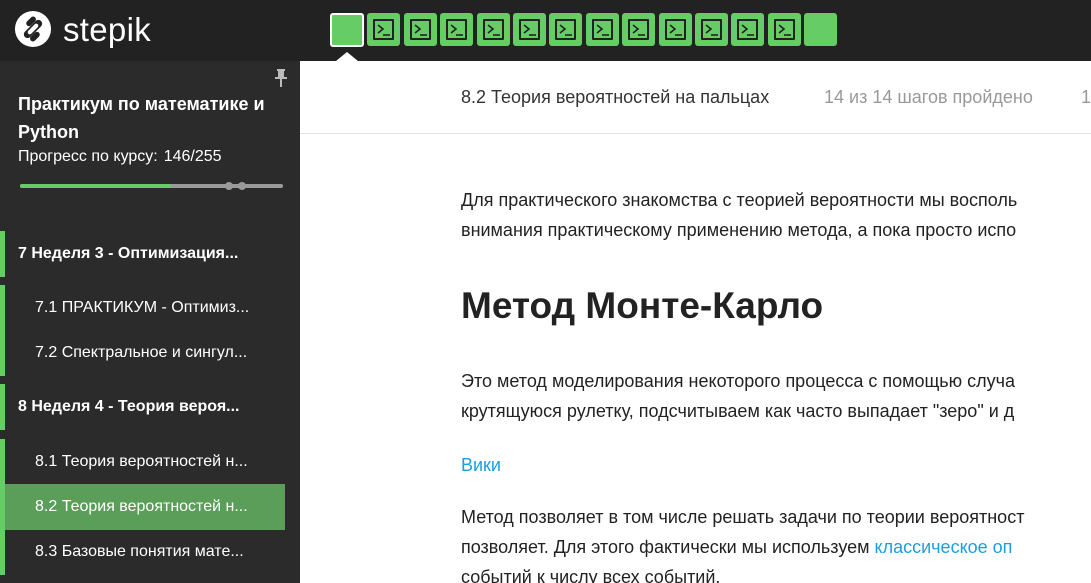 The height and width of the screenshot is (583, 1091). What do you see at coordinates (481, 465) in the screenshot?
I see `wiki-link: Вики` at bounding box center [481, 465].